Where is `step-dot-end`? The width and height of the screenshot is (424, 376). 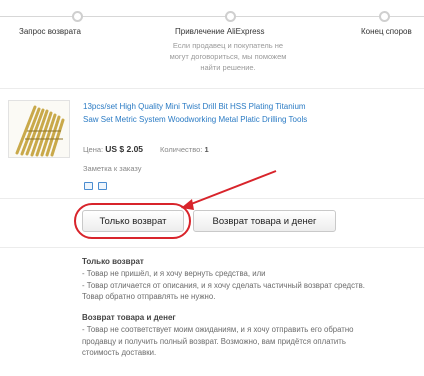 step-dot-end is located at coordinates (384, 16).